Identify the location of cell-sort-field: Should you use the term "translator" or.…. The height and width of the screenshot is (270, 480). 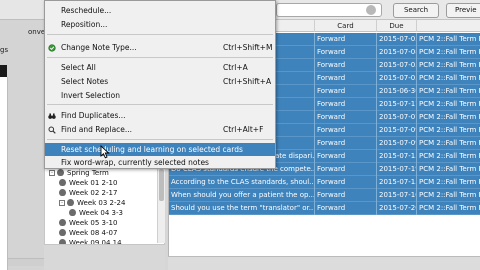
(242, 208).